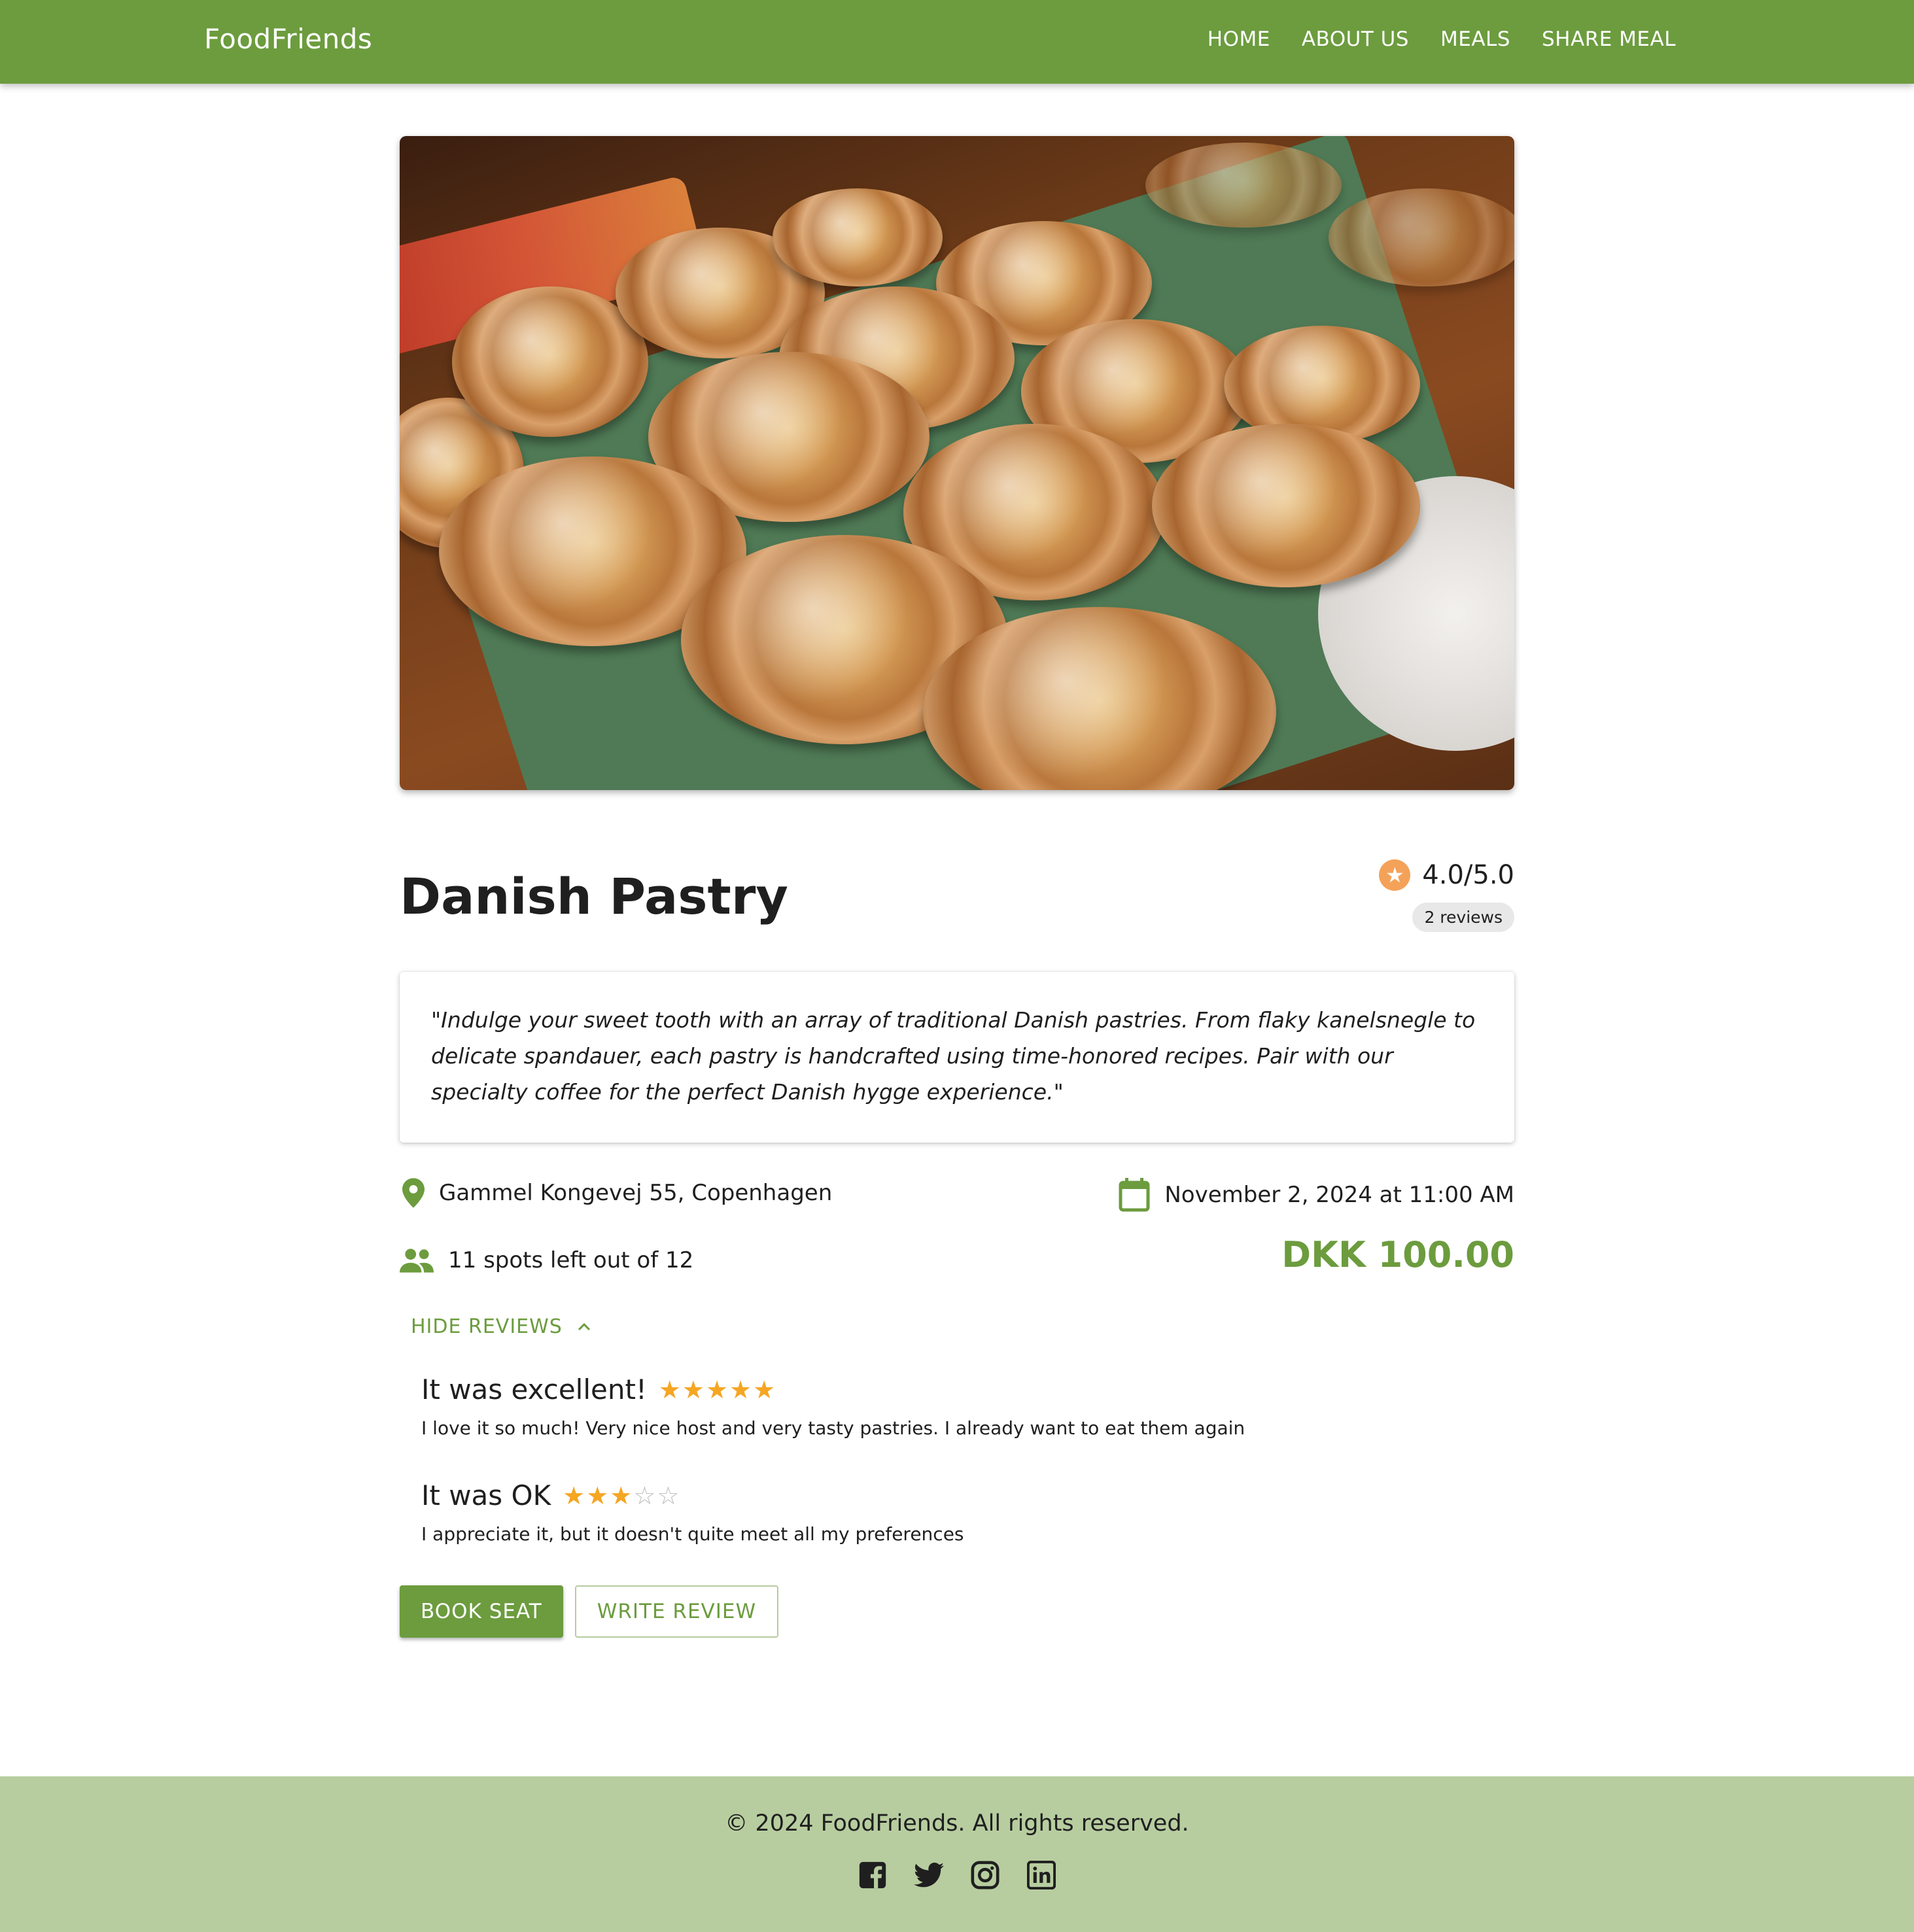 The height and width of the screenshot is (1932, 1914). What do you see at coordinates (676, 1611) in the screenshot?
I see `write-review-button: WRITE REVIEW` at bounding box center [676, 1611].